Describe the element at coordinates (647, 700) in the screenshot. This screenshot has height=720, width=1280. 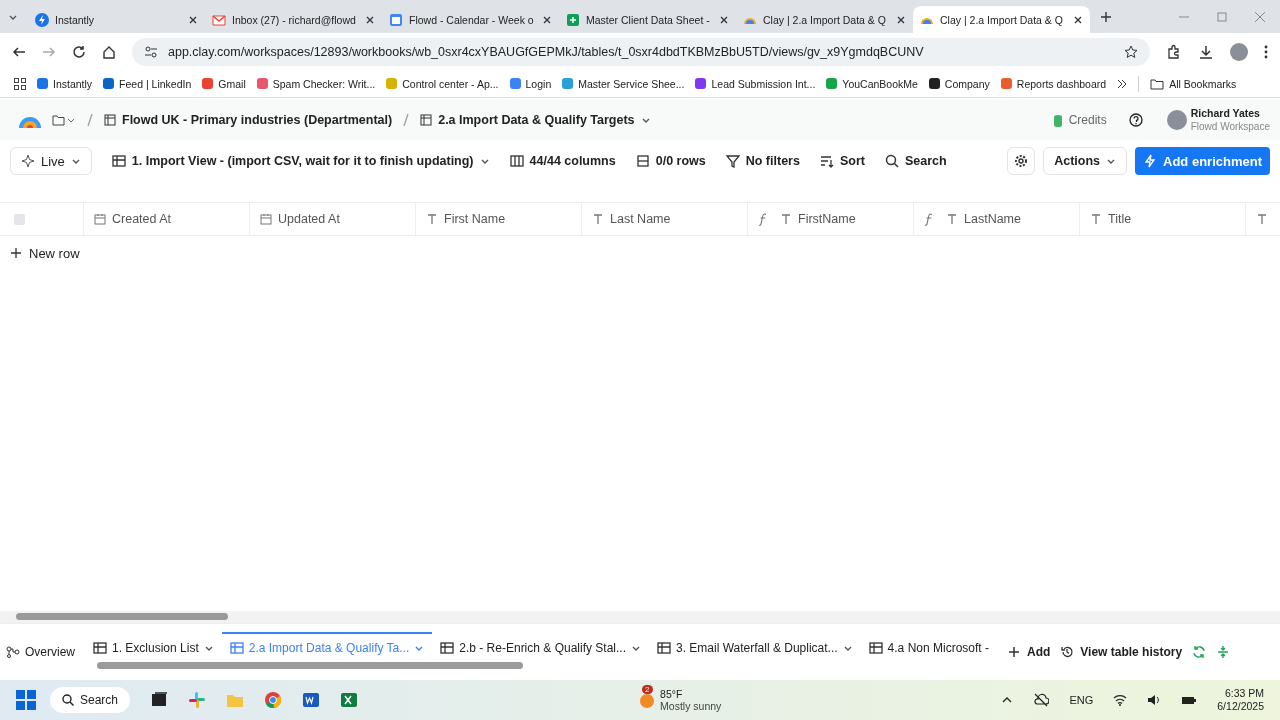
I see `sun-icon` at that location.